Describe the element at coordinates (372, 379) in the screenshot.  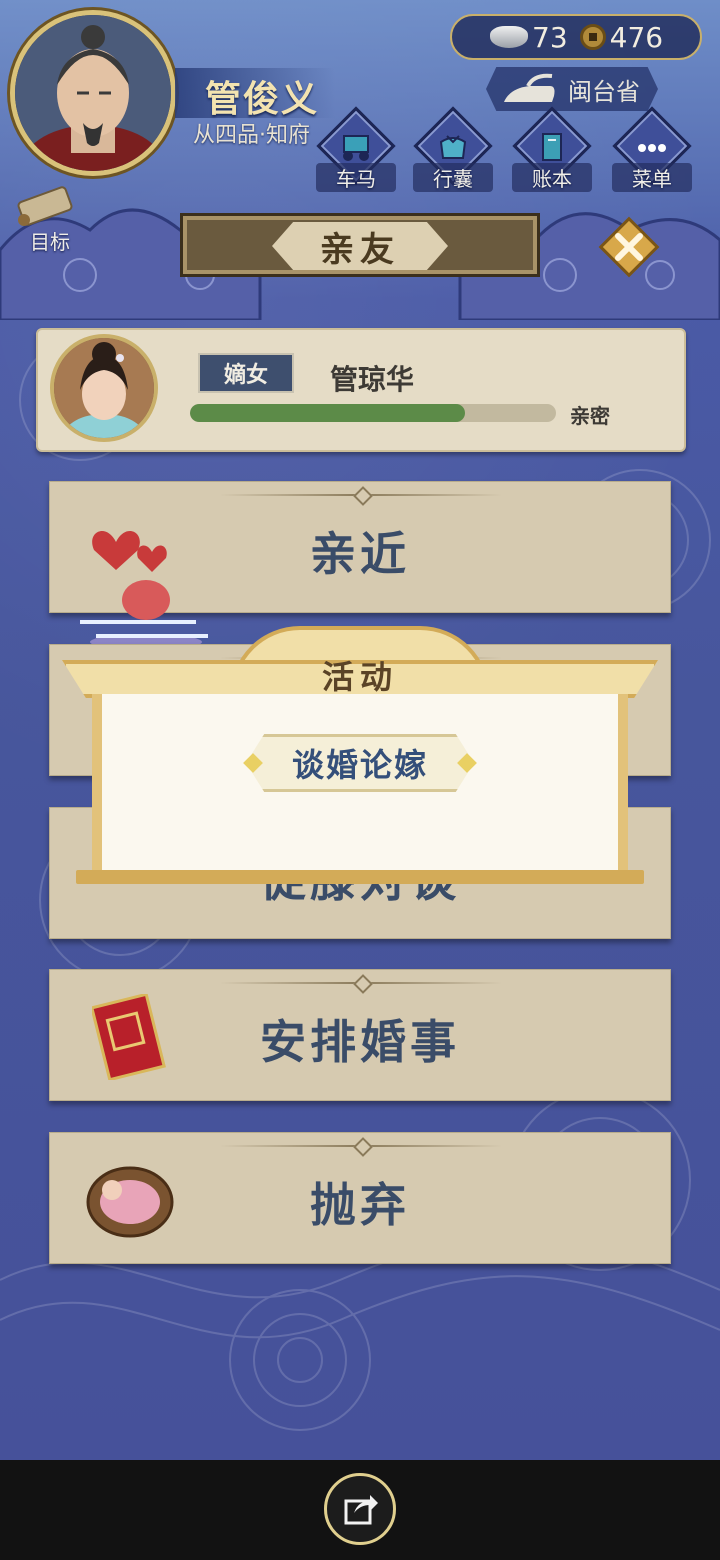
I see `relative-name: 管琼华` at that location.